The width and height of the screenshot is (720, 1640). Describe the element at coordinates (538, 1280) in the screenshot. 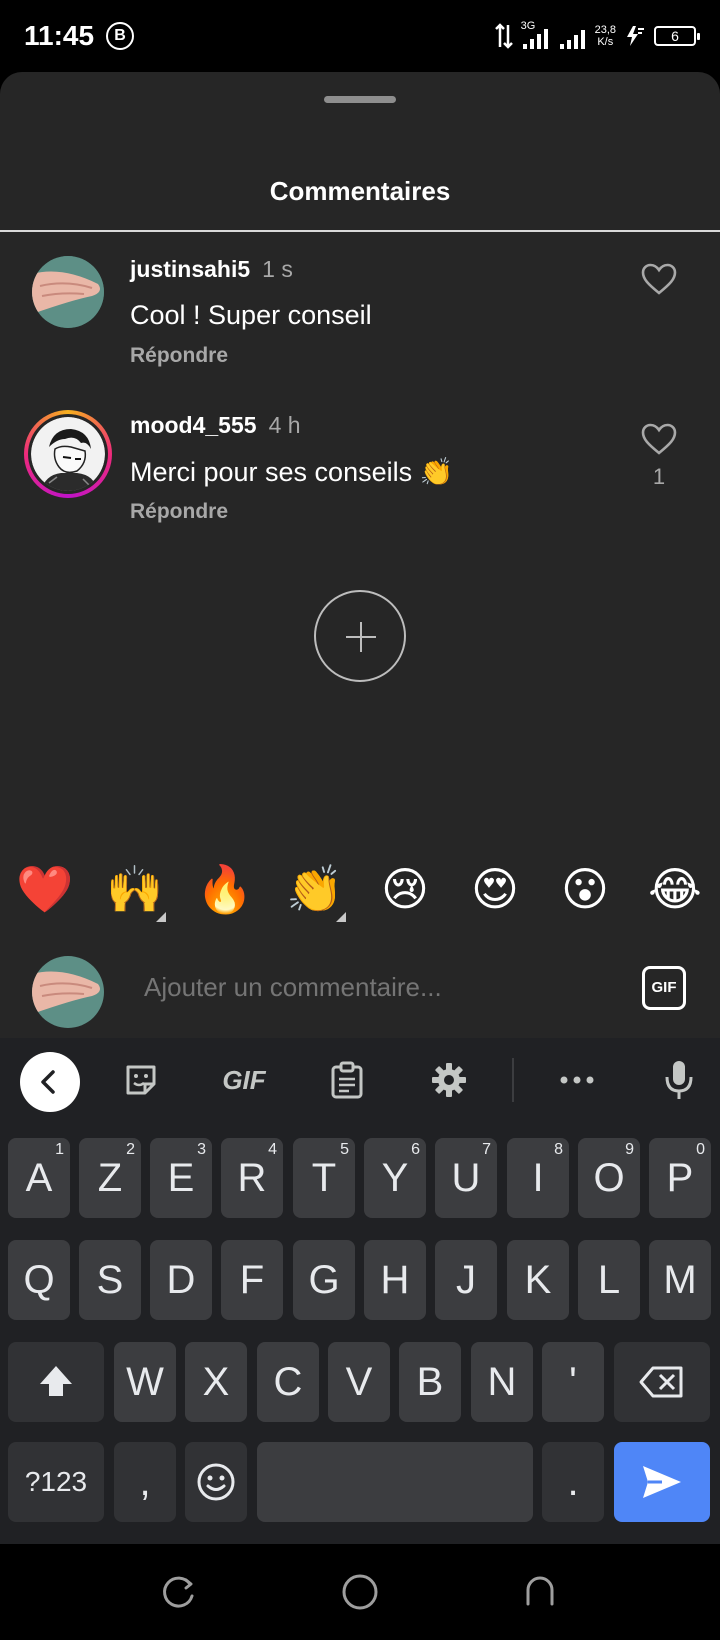

I see `key-k: K` at that location.